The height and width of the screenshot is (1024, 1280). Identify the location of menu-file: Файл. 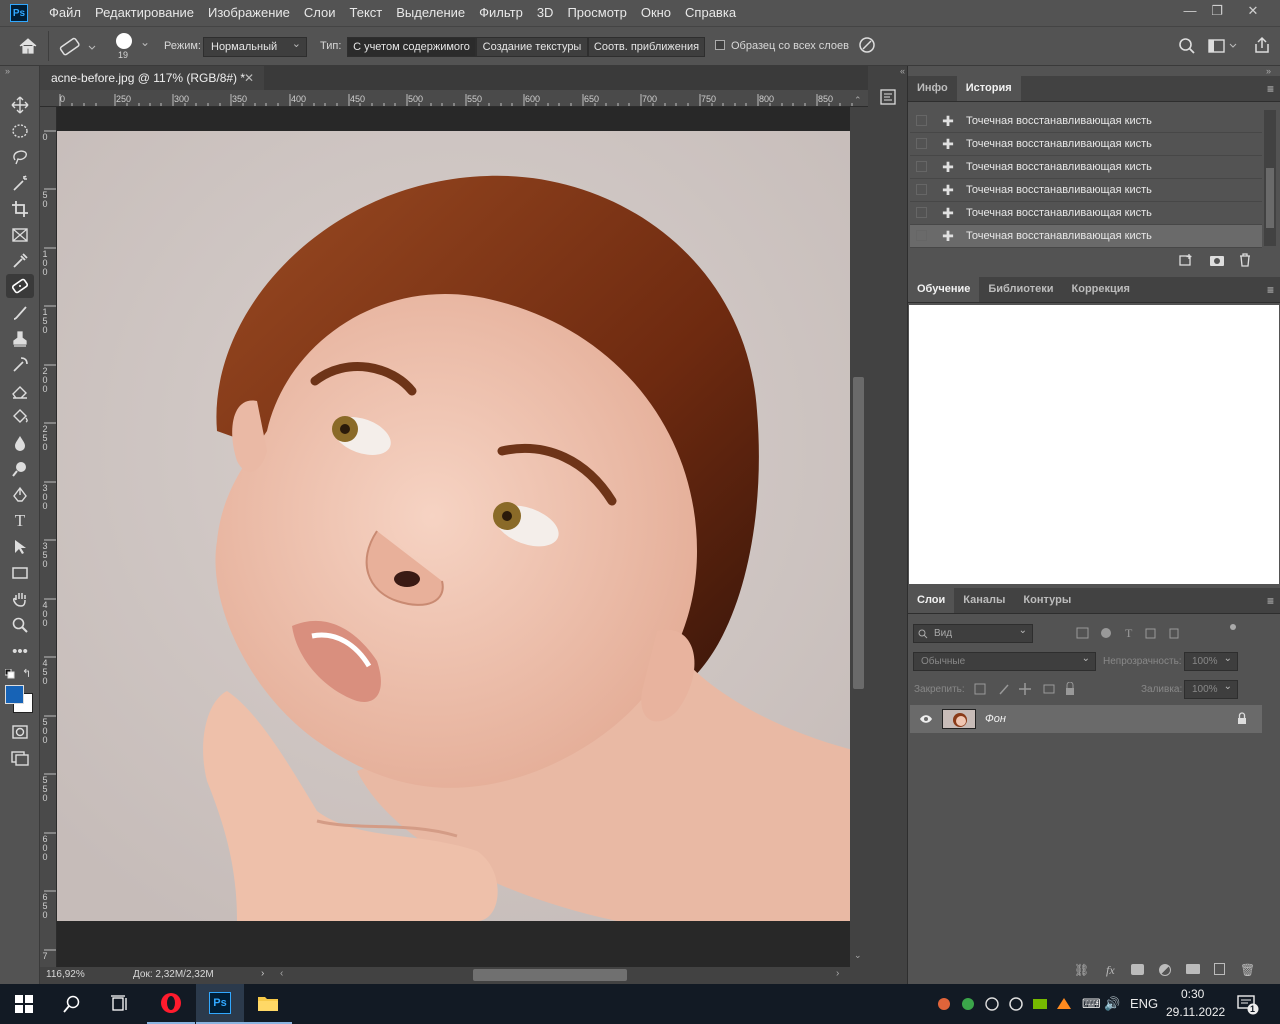
(65, 13).